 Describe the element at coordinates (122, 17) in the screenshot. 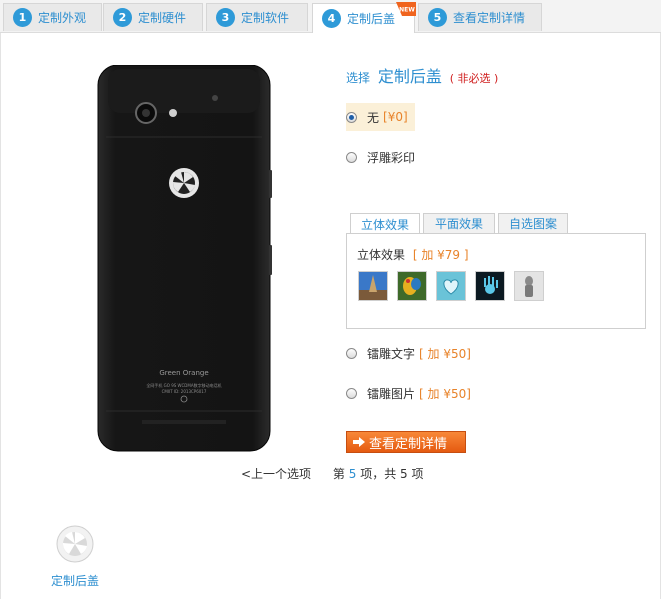

I see `step-number: 2` at that location.